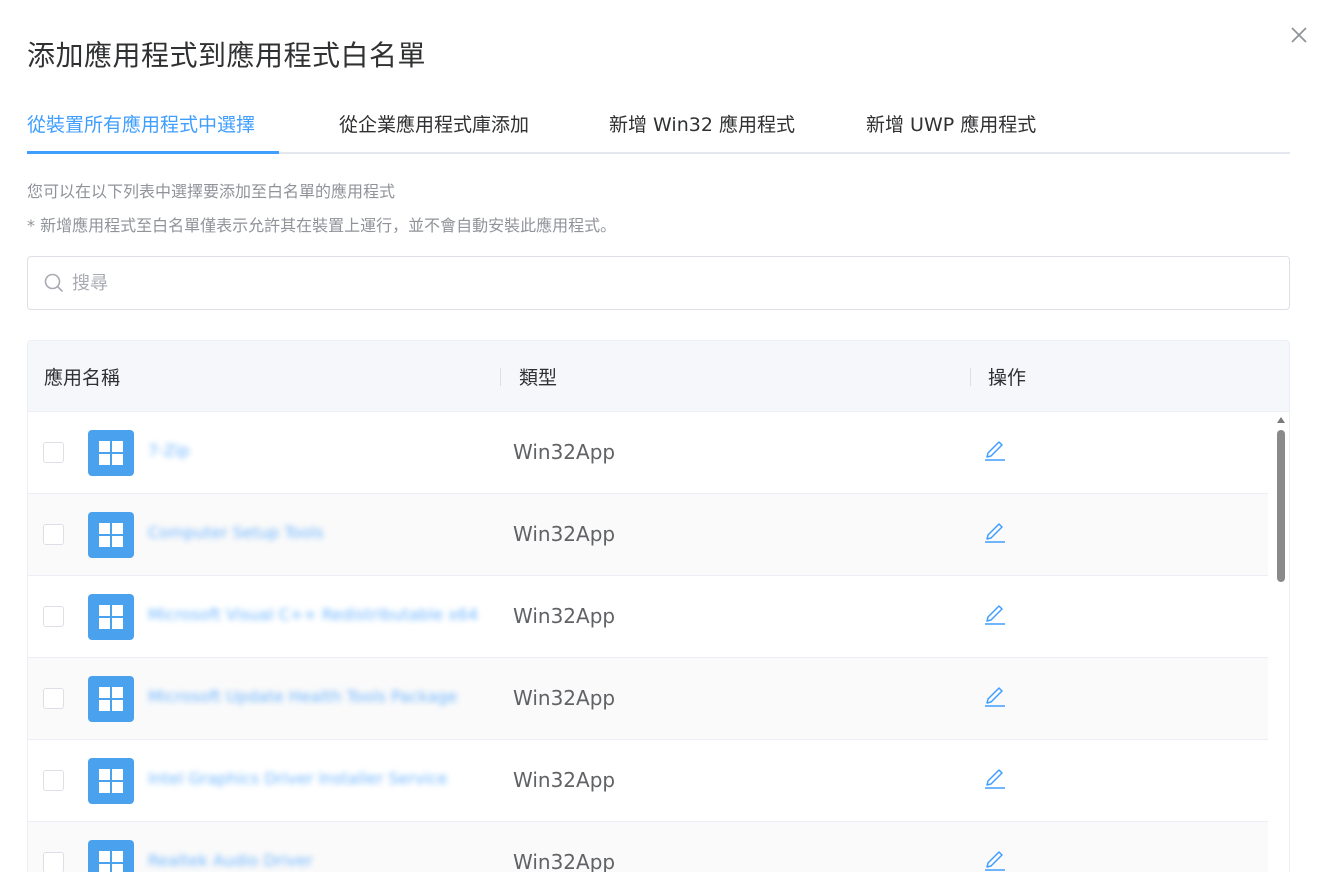 The width and height of the screenshot is (1321, 872). What do you see at coordinates (211, 191) in the screenshot?
I see `hint-text: 您可以在以下列表中選擇要添加至白名單的應用程式` at bounding box center [211, 191].